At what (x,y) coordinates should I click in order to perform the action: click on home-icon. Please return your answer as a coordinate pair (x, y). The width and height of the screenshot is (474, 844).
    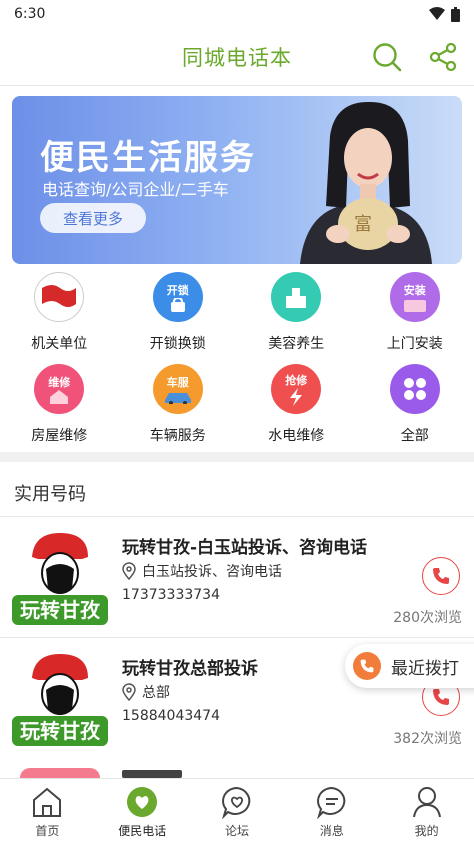
    Looking at the image, I should click on (47, 802).